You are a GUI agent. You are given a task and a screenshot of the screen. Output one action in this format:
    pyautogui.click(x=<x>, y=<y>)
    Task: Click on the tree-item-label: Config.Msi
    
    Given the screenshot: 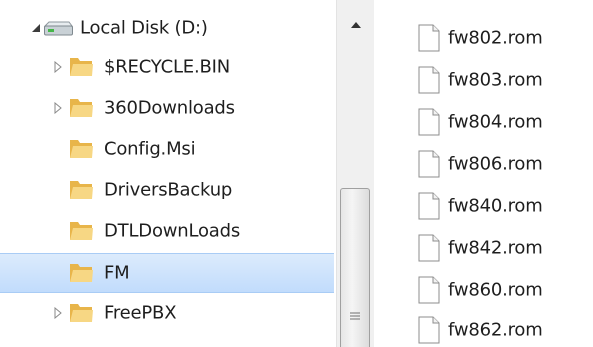 What is the action you would take?
    pyautogui.click(x=150, y=149)
    